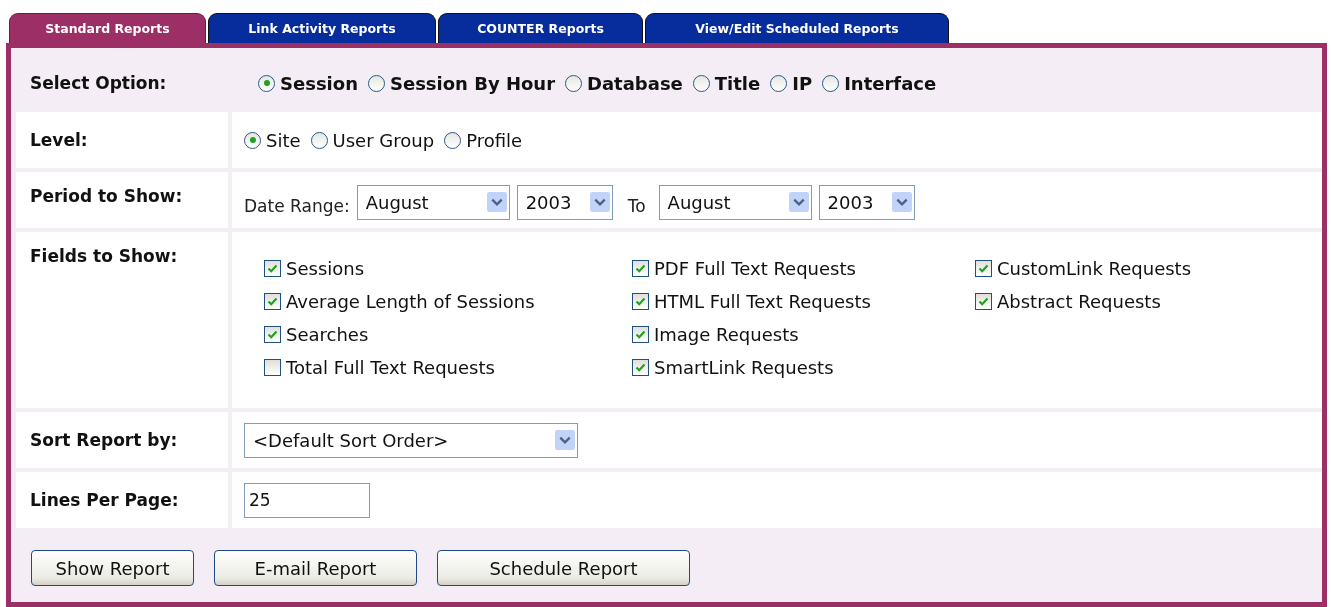  I want to click on checkbox-label: CustomLink Requests, so click(1094, 268).